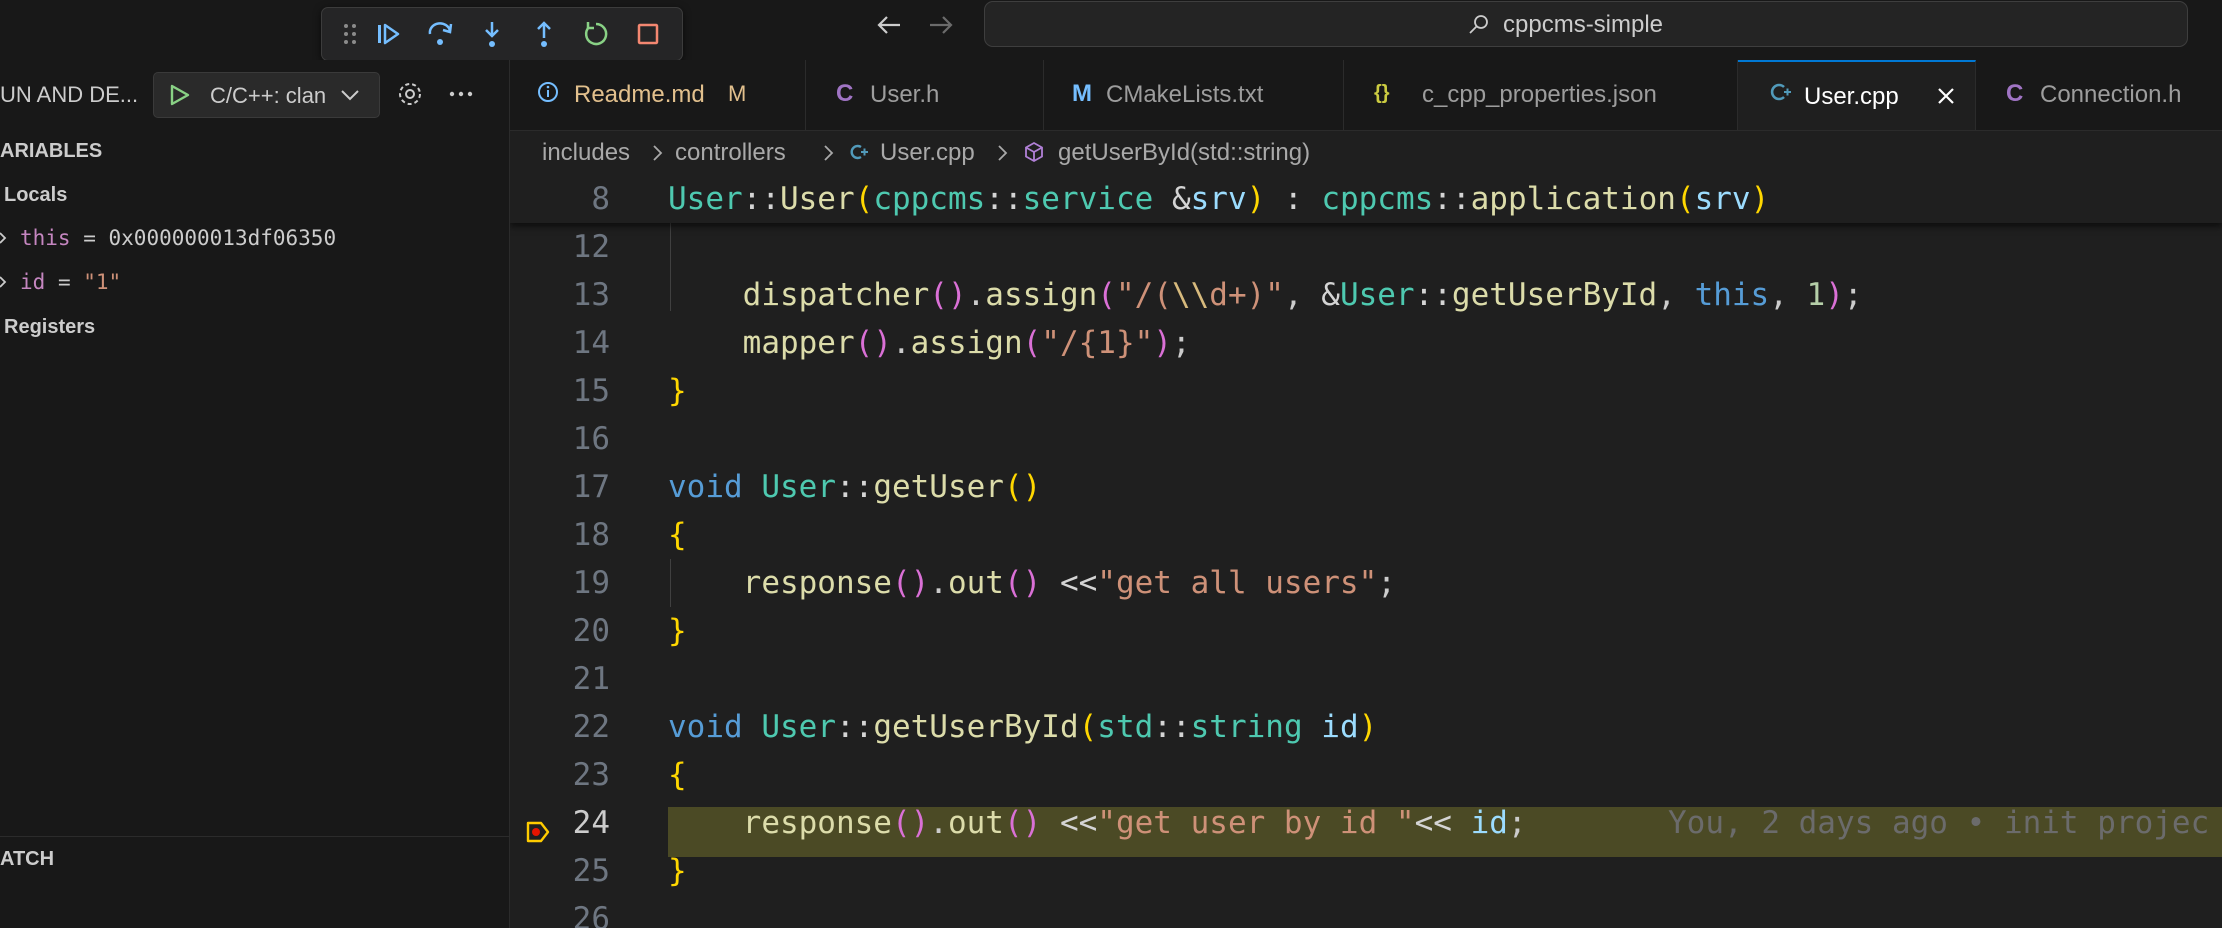  I want to click on code-line-row: 25 }, so click(1366, 871).